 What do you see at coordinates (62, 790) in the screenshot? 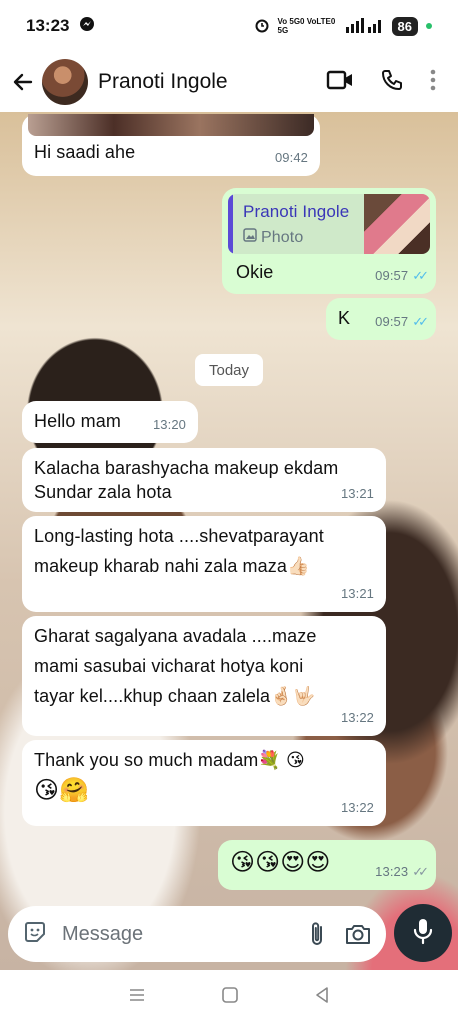
I see `message-text-line: 😘🤗` at bounding box center [62, 790].